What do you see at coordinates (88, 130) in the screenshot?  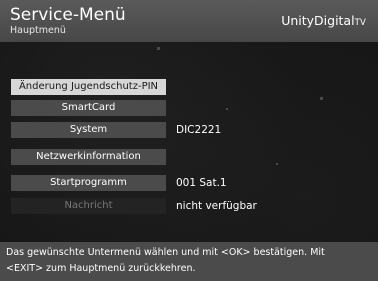 I see `menu-item-system: System` at bounding box center [88, 130].